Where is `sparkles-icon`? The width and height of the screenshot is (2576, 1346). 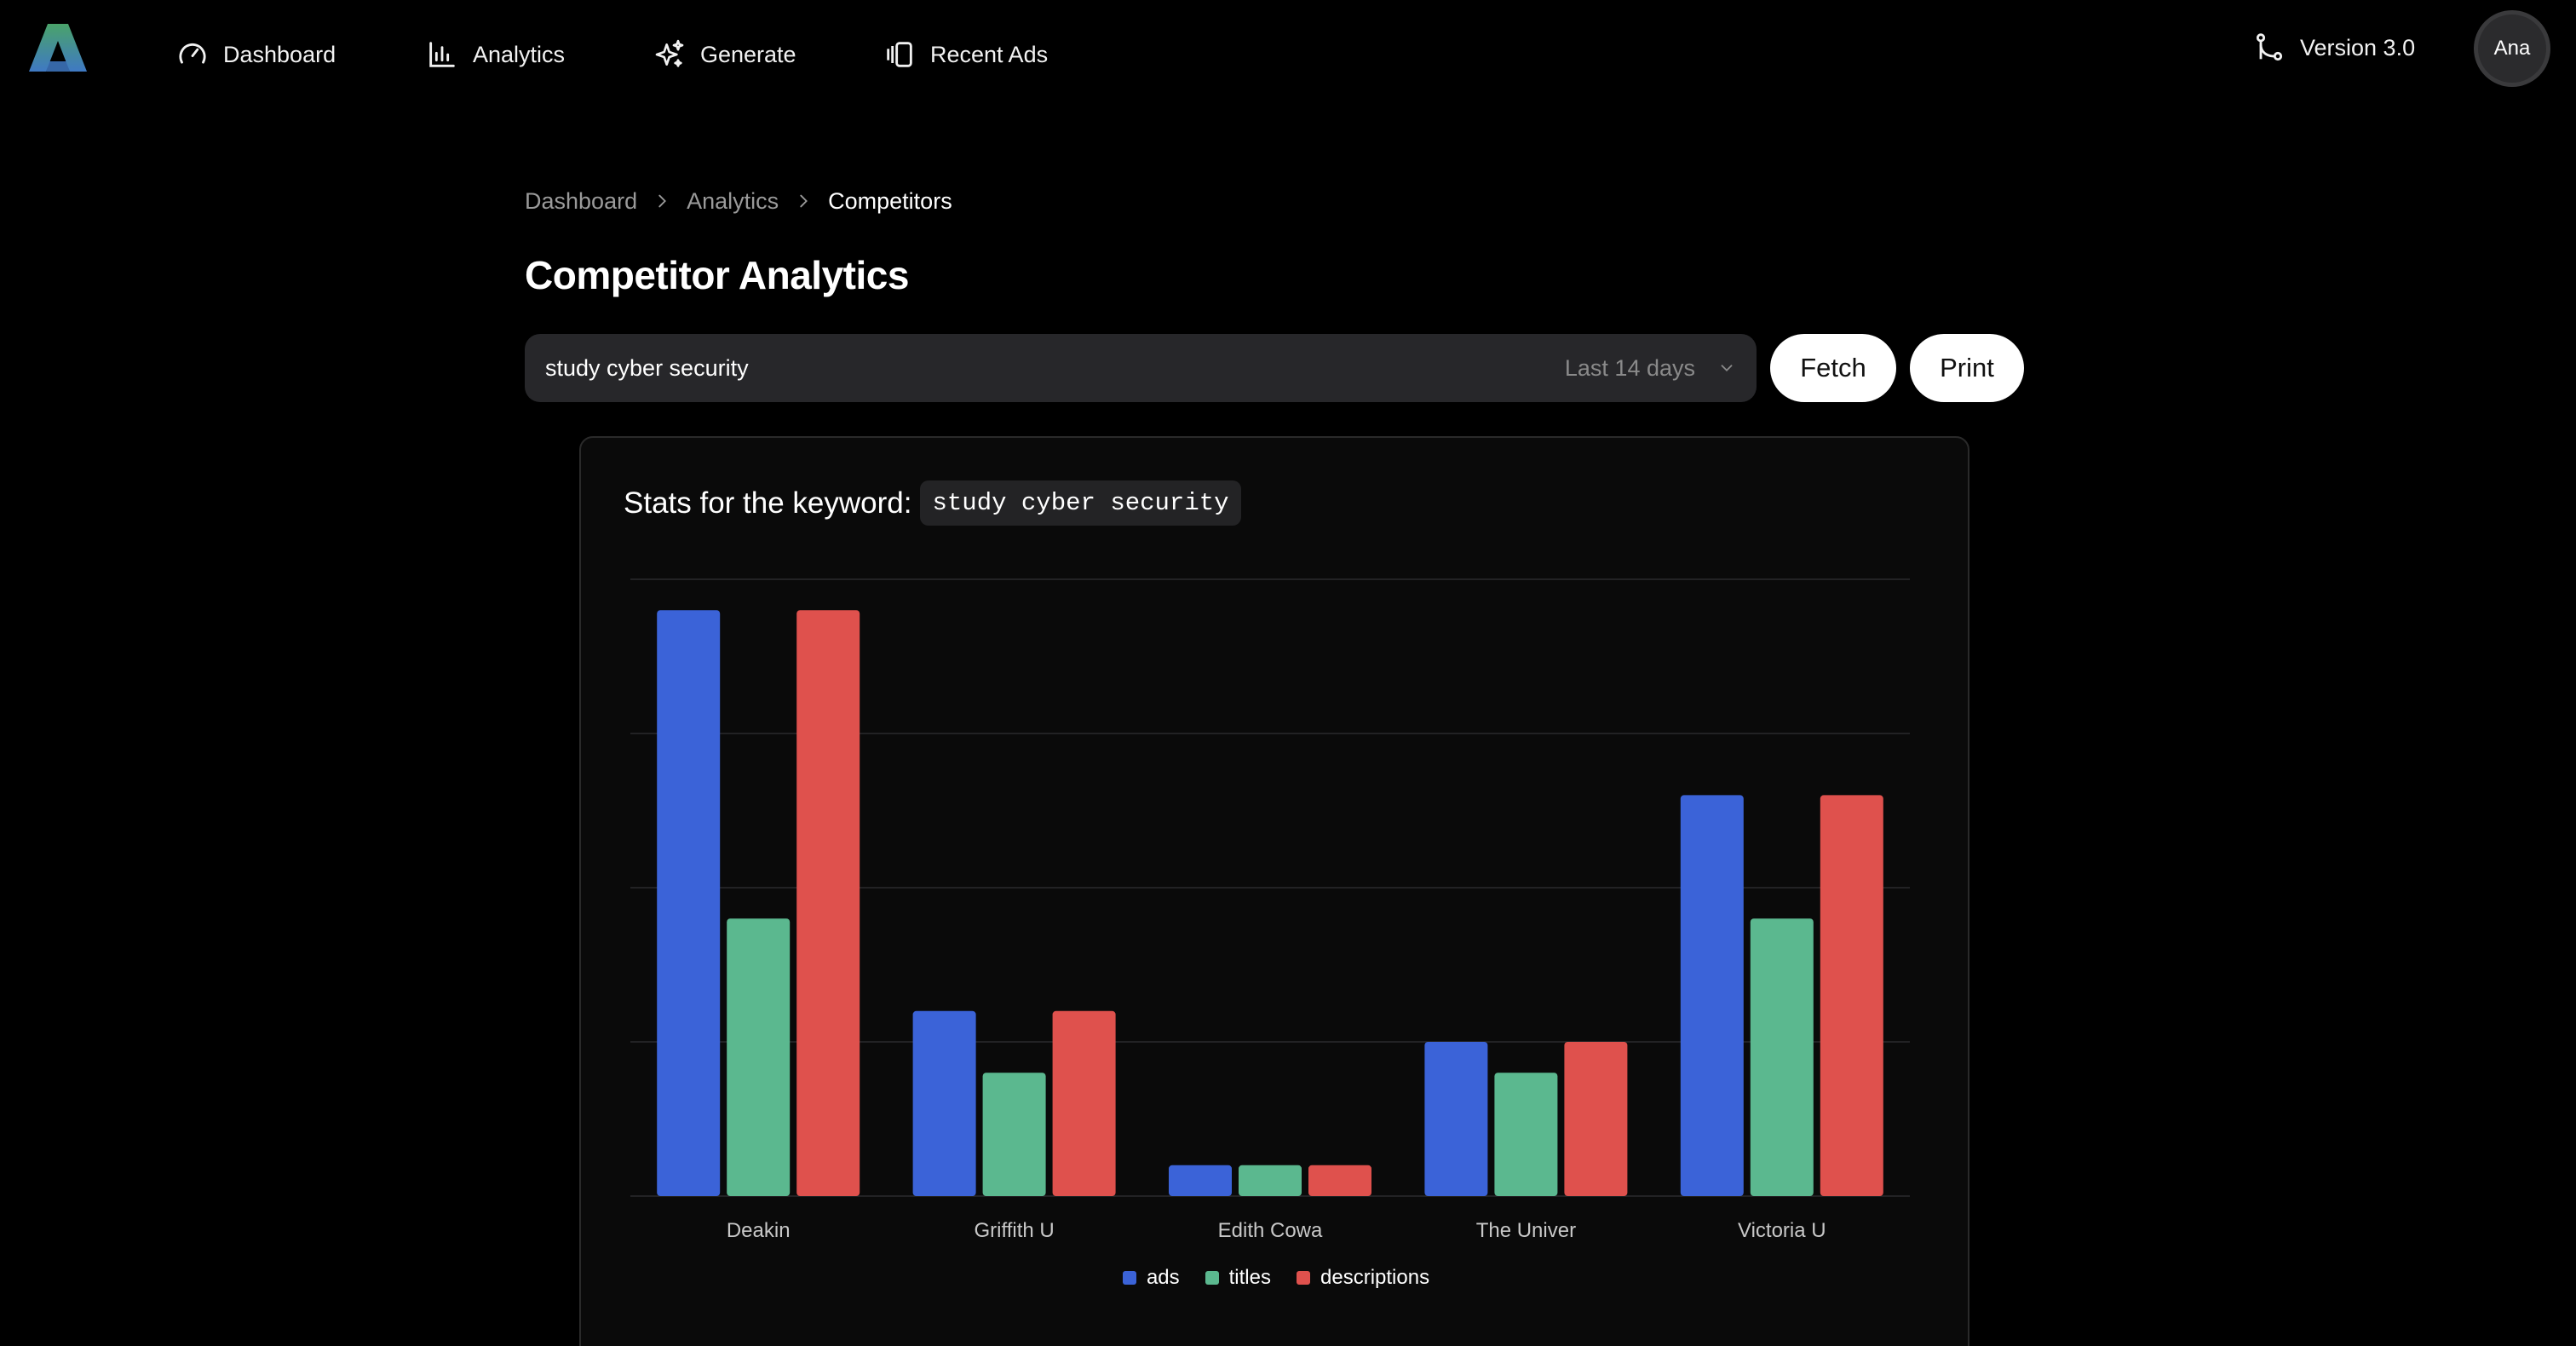 sparkles-icon is located at coordinates (670, 53).